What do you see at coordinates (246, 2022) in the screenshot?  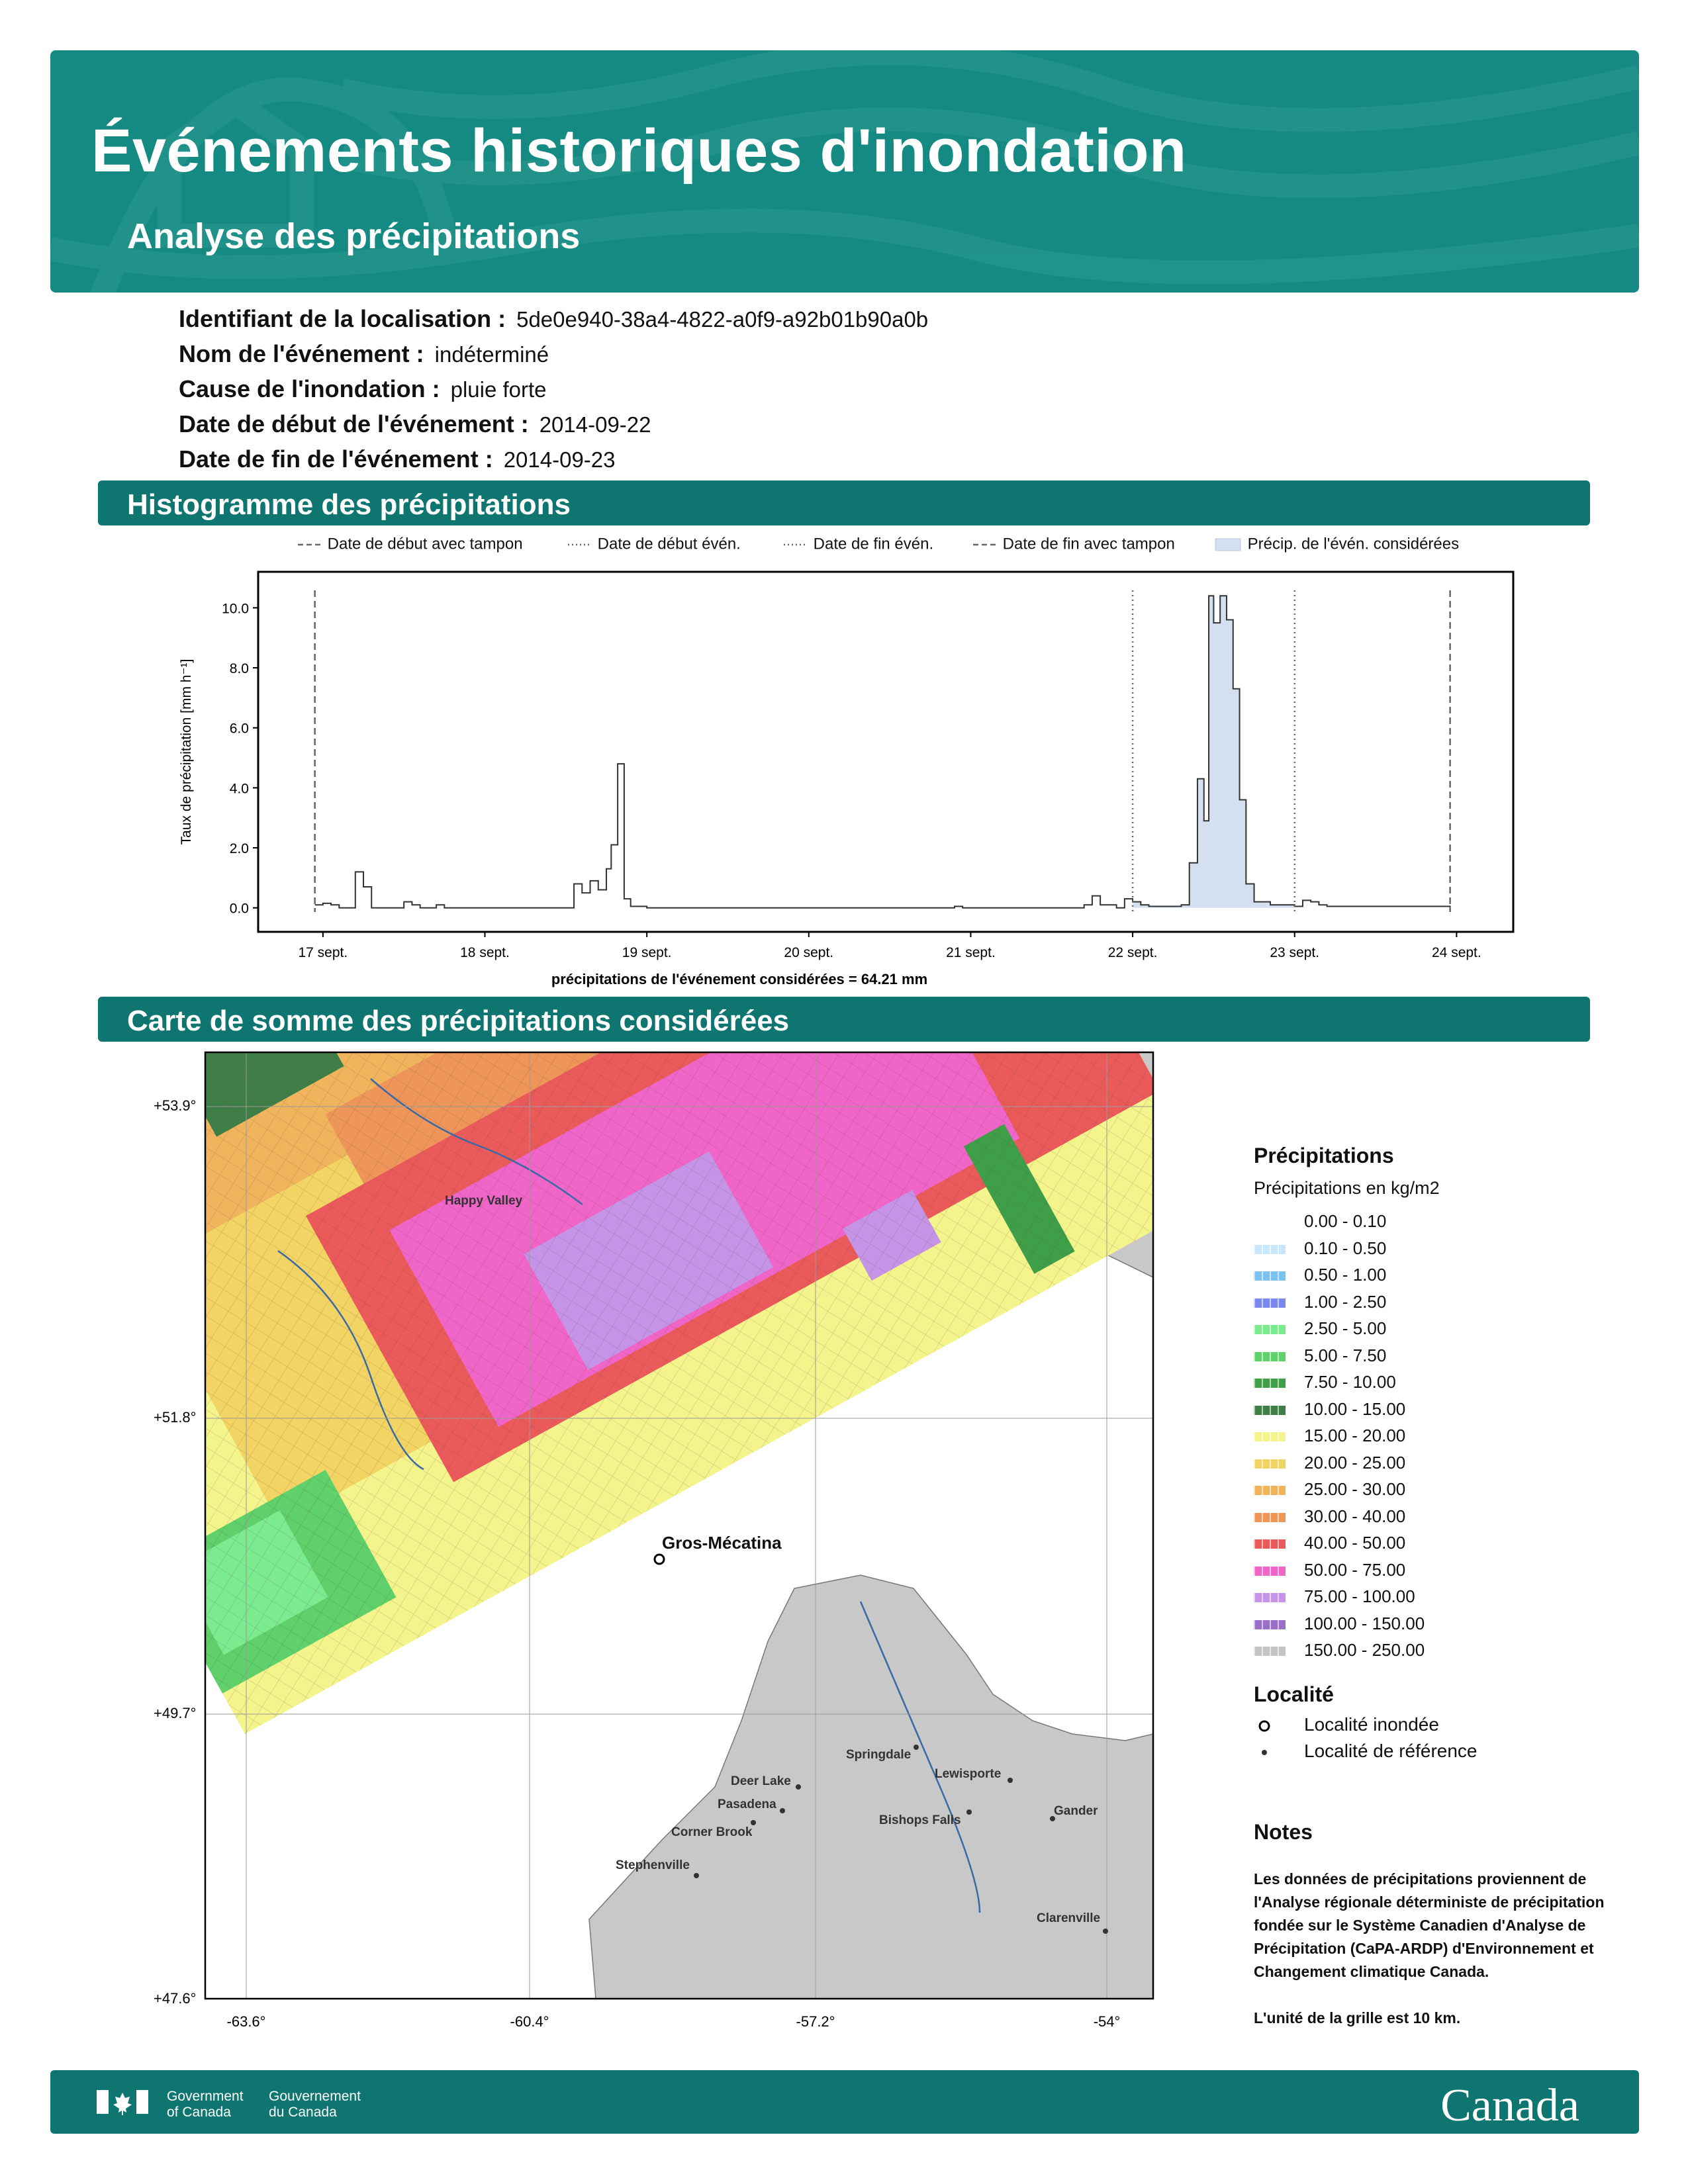 I see `lon-label: -63.6°` at bounding box center [246, 2022].